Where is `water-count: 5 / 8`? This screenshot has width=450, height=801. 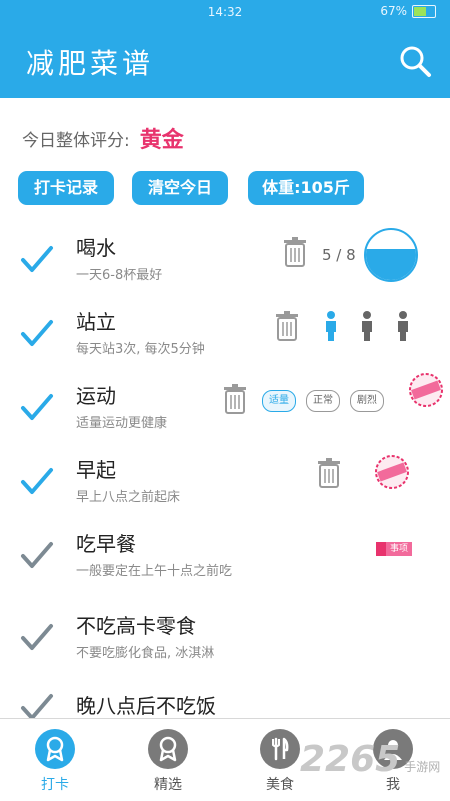
water-count: 5 / 8 is located at coordinates (339, 255).